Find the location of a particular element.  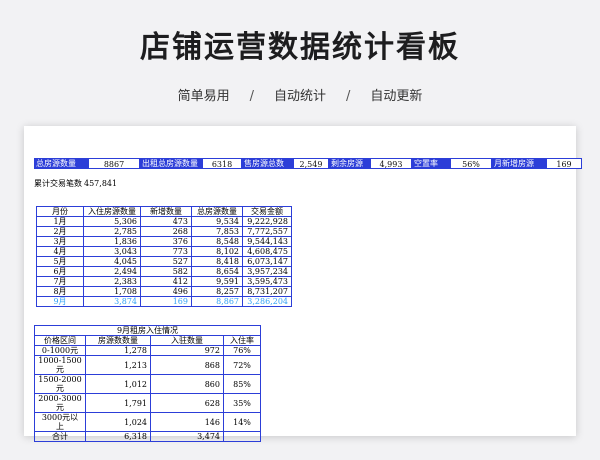

table-cell: 85% is located at coordinates (242, 384).